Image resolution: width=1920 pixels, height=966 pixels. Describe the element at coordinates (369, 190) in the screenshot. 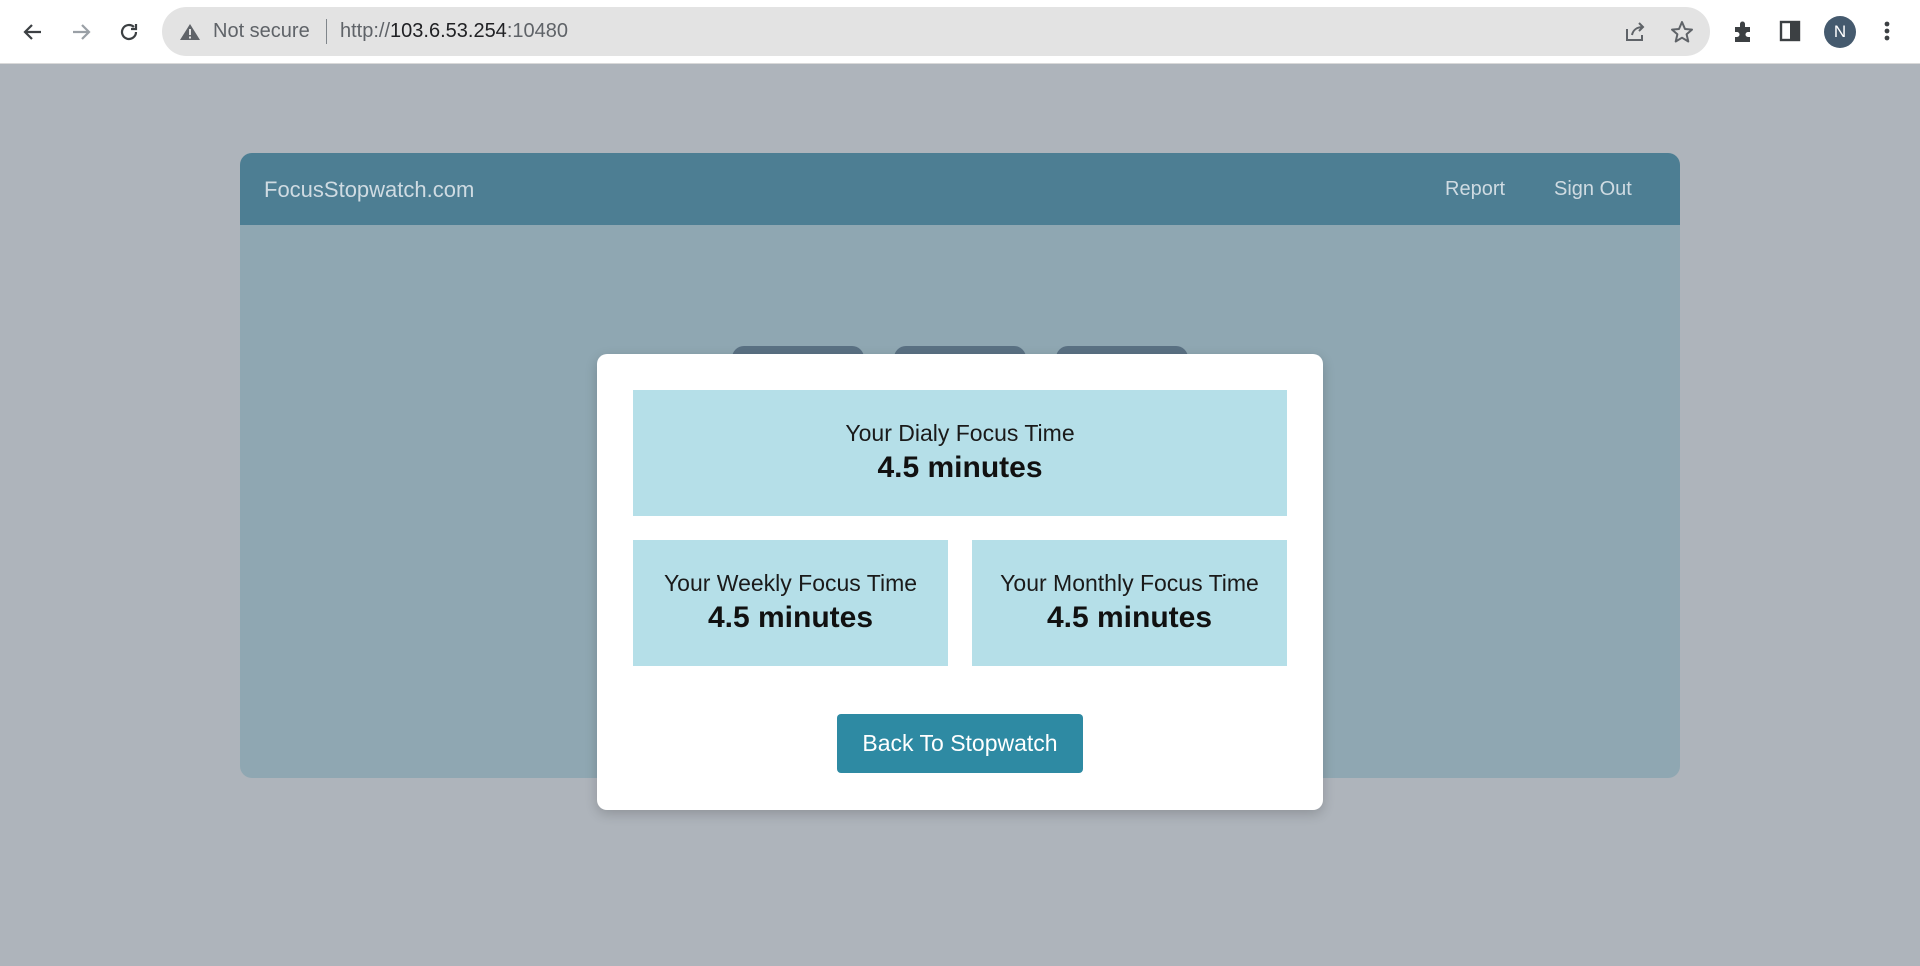

I see `brand-logo-text: FocusStopwatch.com` at that location.